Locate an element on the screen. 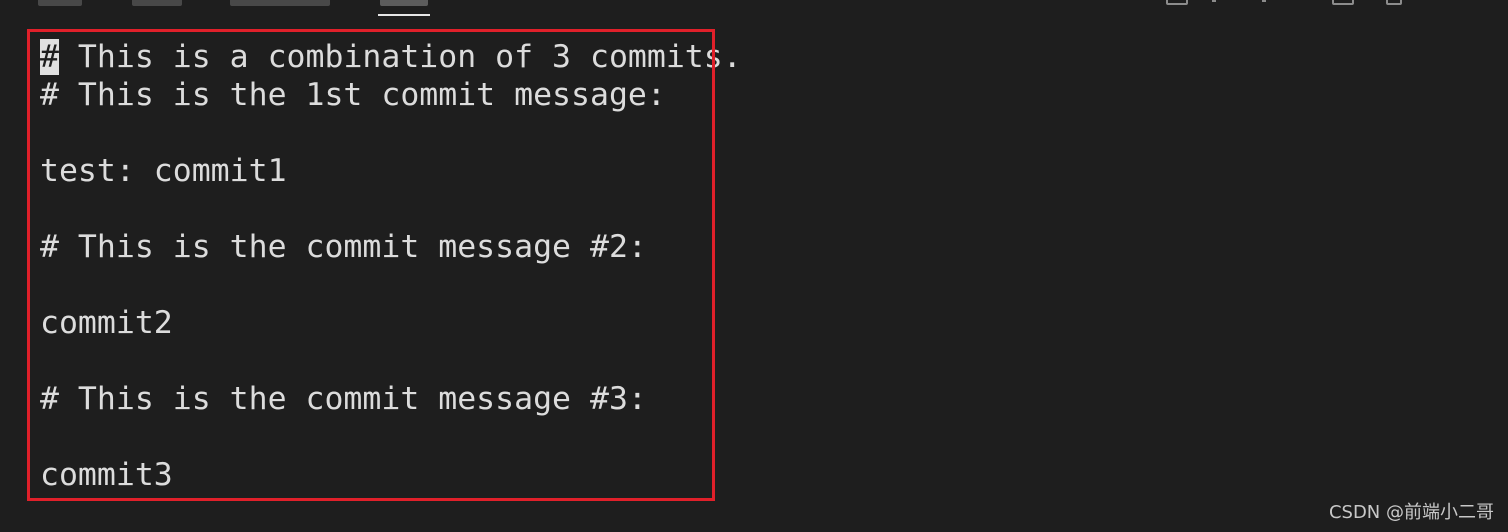 The image size is (1508, 532). editor-line: # This is a combination of 3 commits. is located at coordinates (420, 57).